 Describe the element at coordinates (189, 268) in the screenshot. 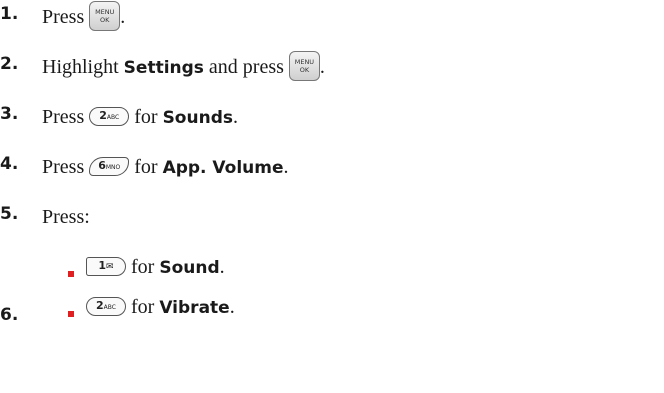

I see `step-bold: Sound` at that location.